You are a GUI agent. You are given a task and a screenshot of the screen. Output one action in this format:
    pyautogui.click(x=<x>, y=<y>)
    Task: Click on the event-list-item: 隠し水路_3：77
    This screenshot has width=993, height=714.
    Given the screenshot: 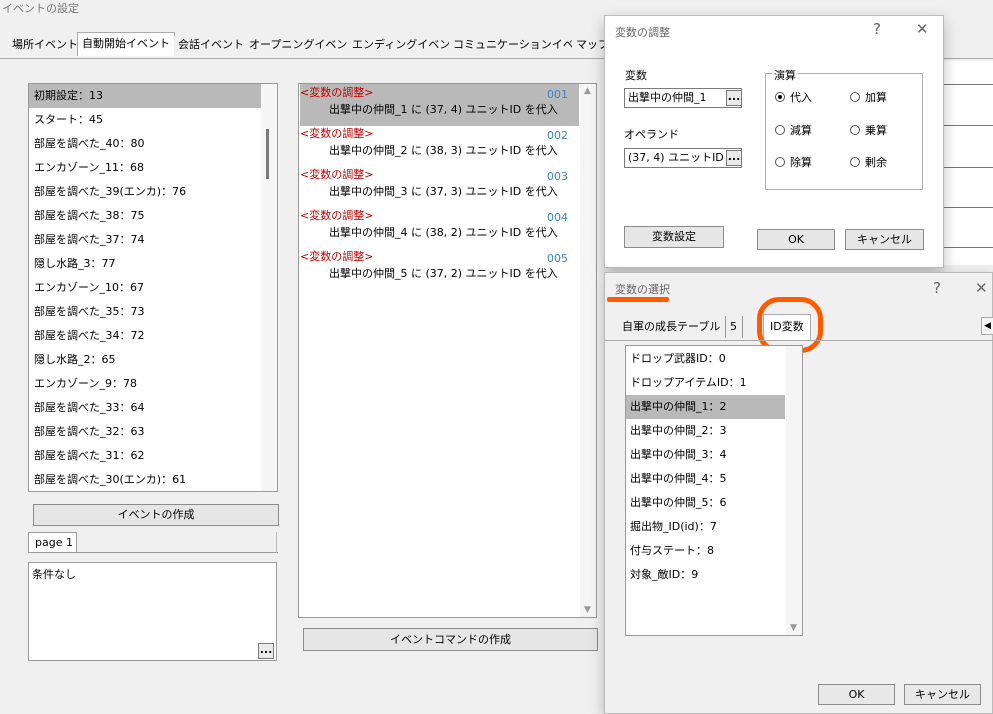 What is the action you would take?
    pyautogui.click(x=145, y=264)
    